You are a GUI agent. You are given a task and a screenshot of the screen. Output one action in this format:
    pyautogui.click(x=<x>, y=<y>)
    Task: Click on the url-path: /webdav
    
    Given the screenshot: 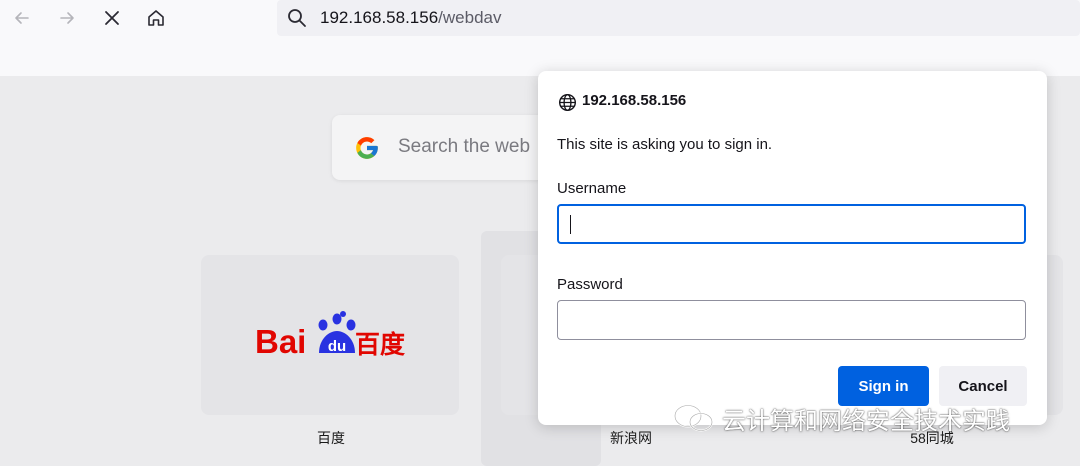 What is the action you would take?
    pyautogui.click(x=470, y=17)
    